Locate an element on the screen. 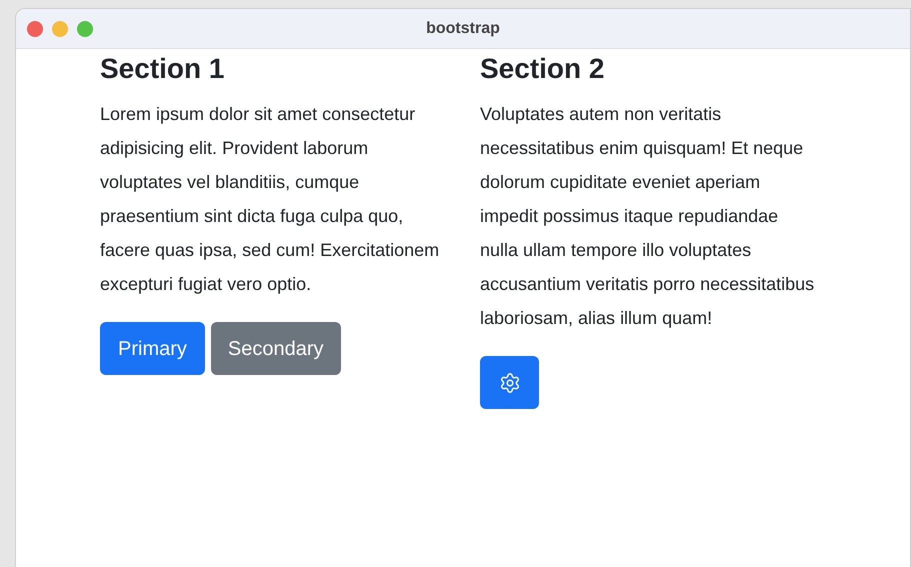 This screenshot has width=911, height=567. close-icon is located at coordinates (35, 28).